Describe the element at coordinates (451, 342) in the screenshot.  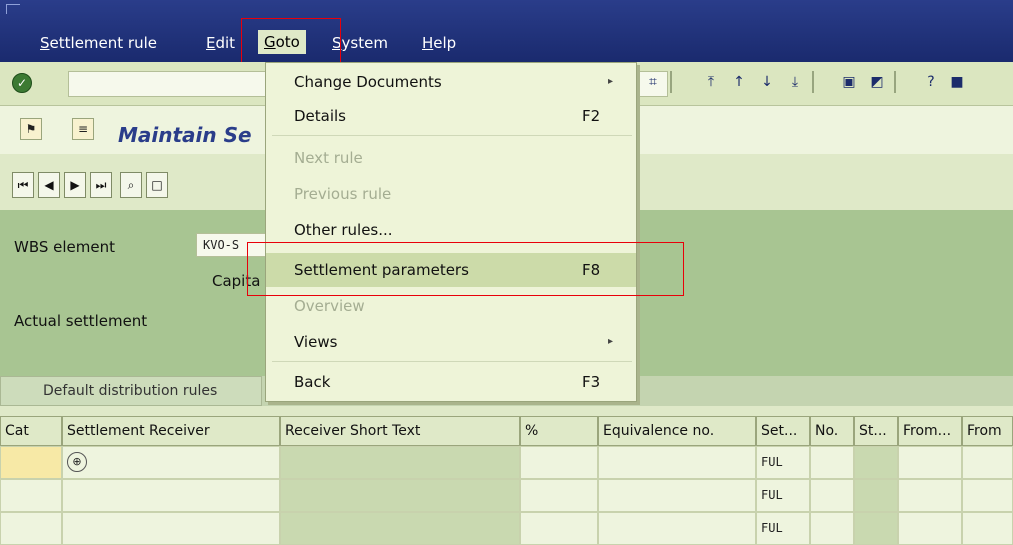
I see `menu-item-views: Views ▸` at that location.